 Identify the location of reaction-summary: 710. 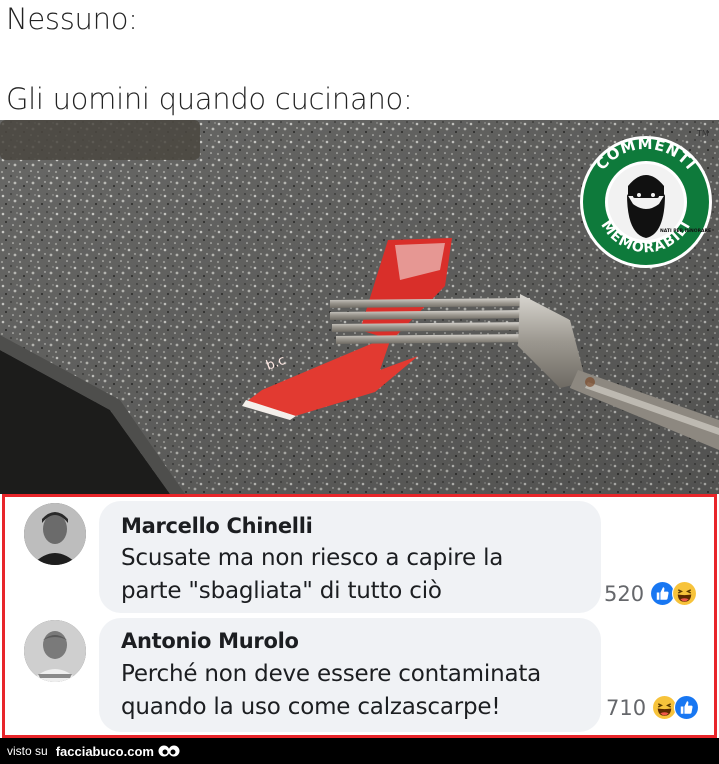
(653, 707).